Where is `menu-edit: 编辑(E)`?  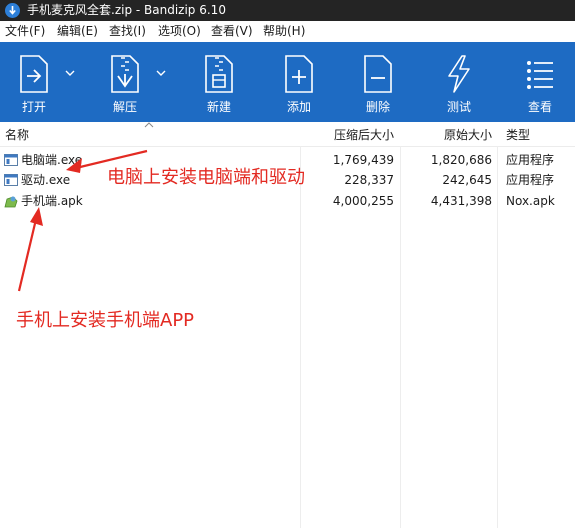 menu-edit: 编辑(E) is located at coordinates (77, 31).